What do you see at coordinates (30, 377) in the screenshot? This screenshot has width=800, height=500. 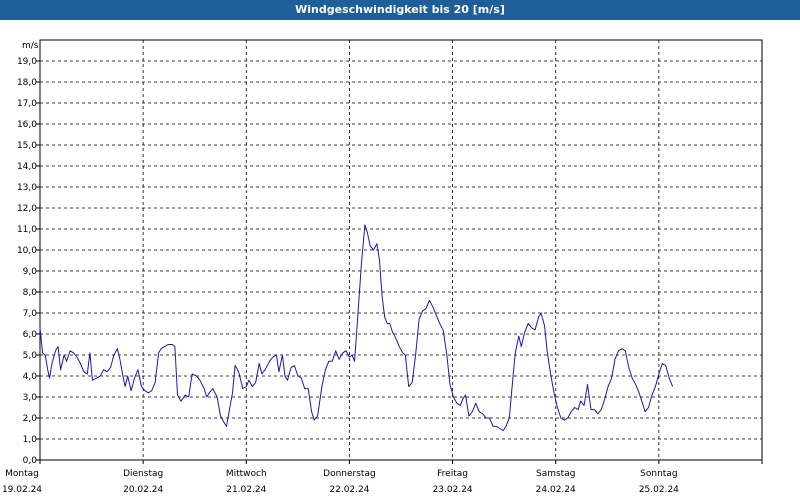 I see `y-tick-label: 4,0` at bounding box center [30, 377].